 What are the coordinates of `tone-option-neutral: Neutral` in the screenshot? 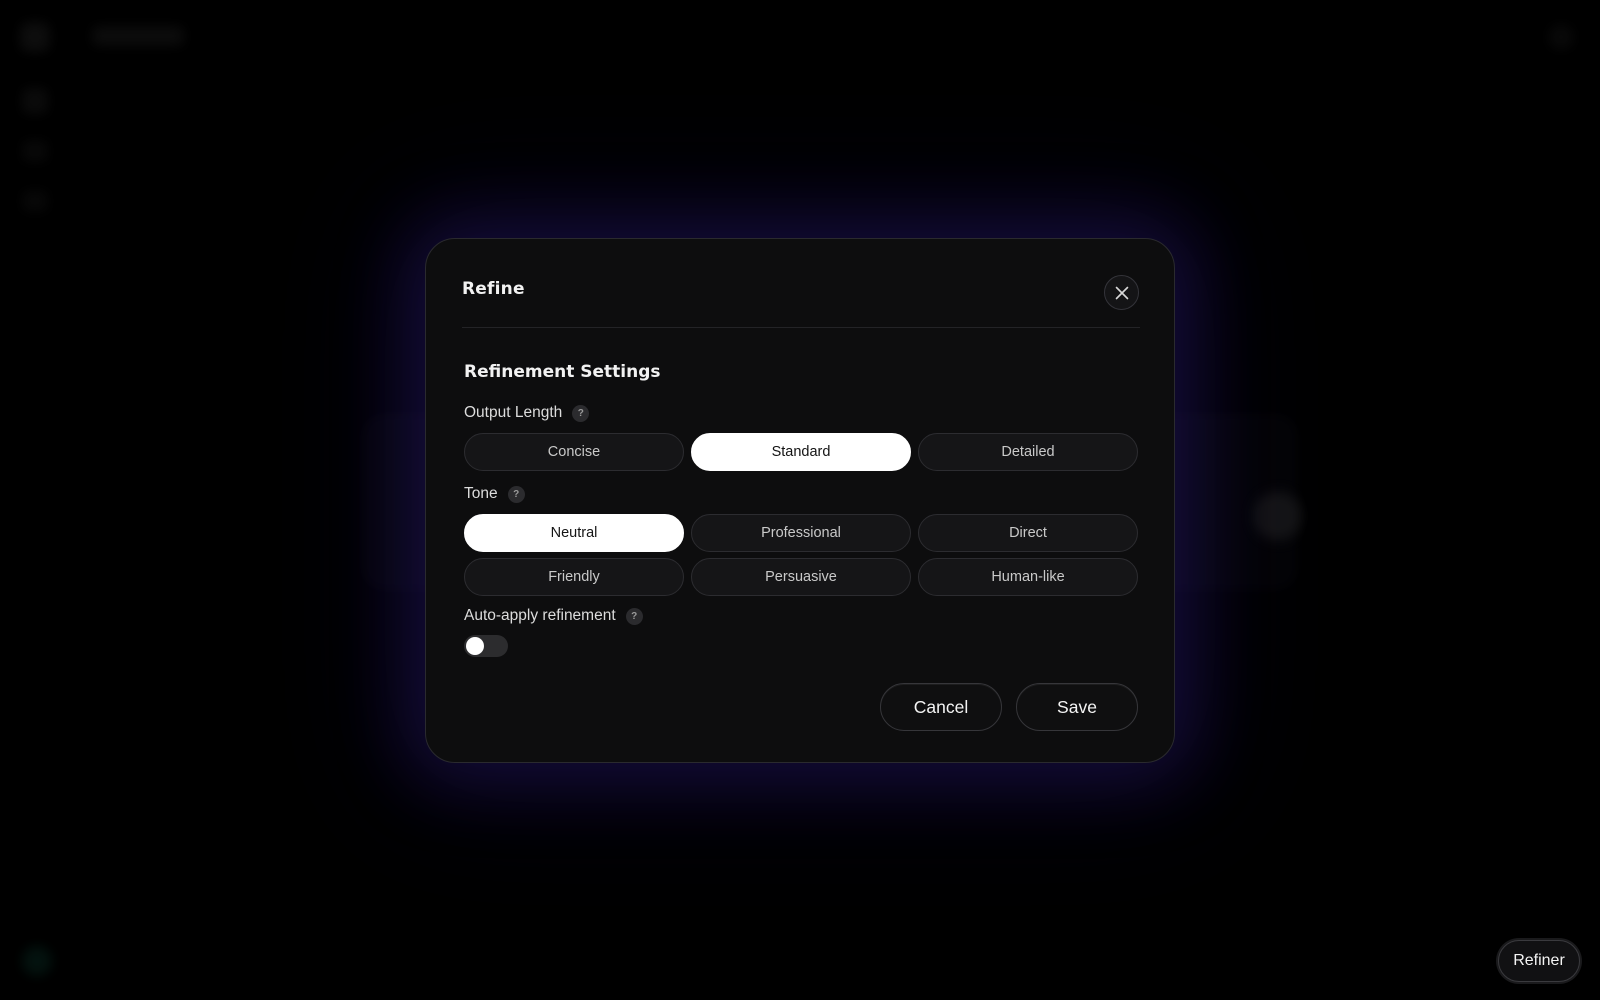 It's located at (574, 533).